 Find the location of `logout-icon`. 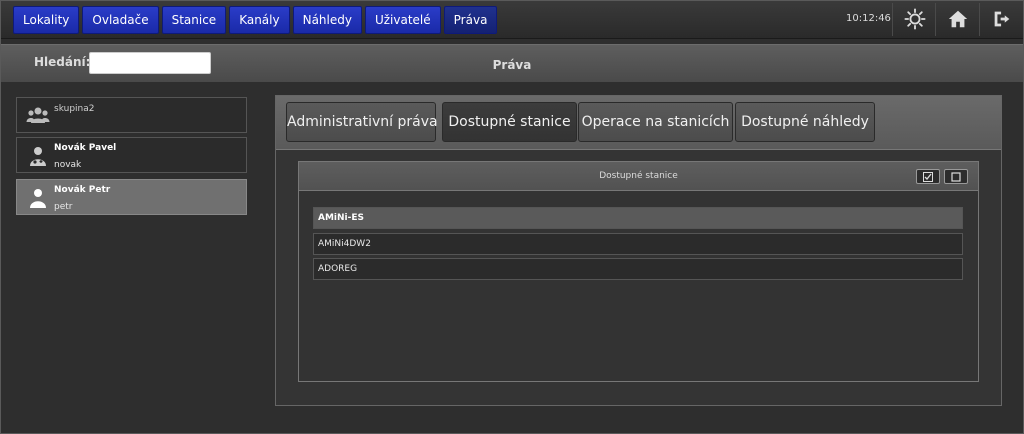

logout-icon is located at coordinates (1002, 19).